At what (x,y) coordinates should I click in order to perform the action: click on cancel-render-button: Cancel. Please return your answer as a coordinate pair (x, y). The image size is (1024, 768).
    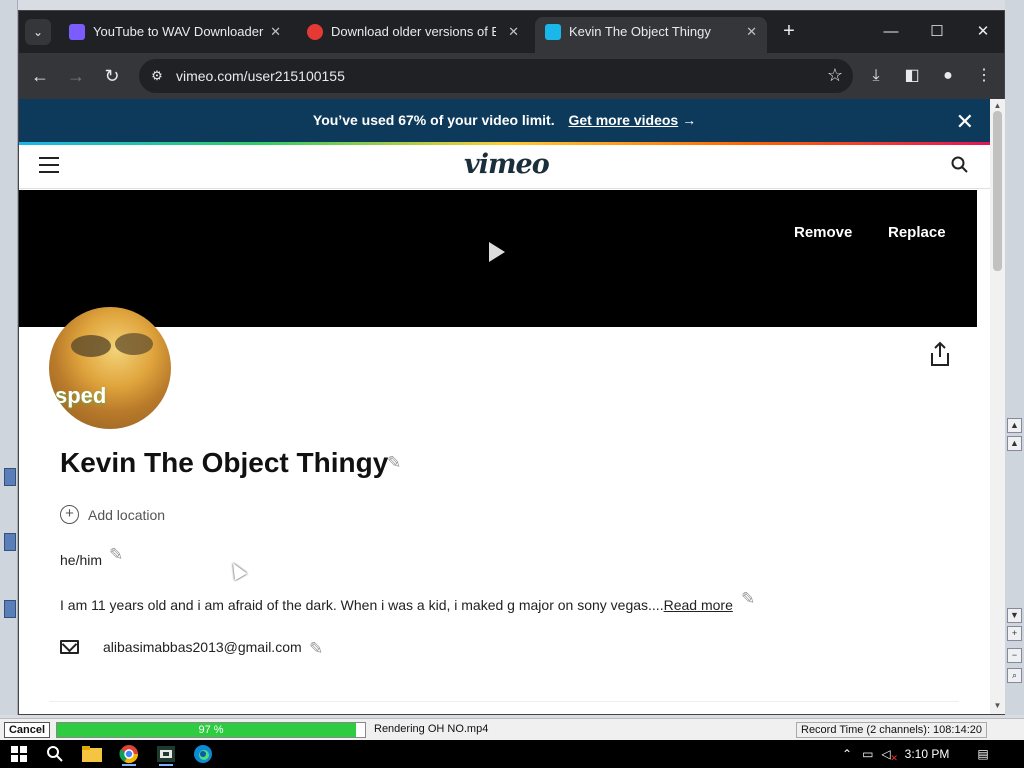
    Looking at the image, I should click on (27, 730).